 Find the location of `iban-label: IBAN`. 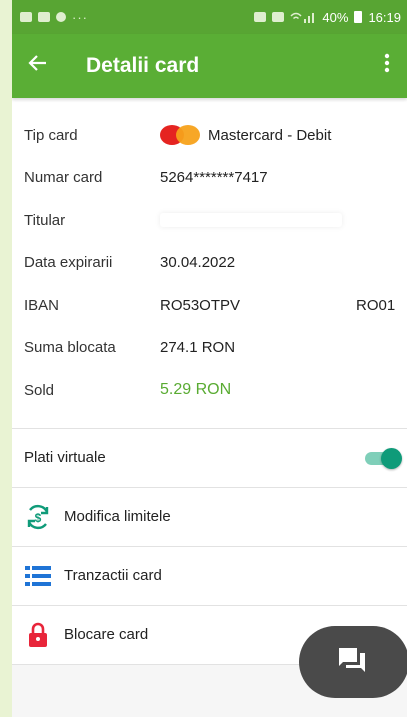

iban-label: IBAN is located at coordinates (42, 305).